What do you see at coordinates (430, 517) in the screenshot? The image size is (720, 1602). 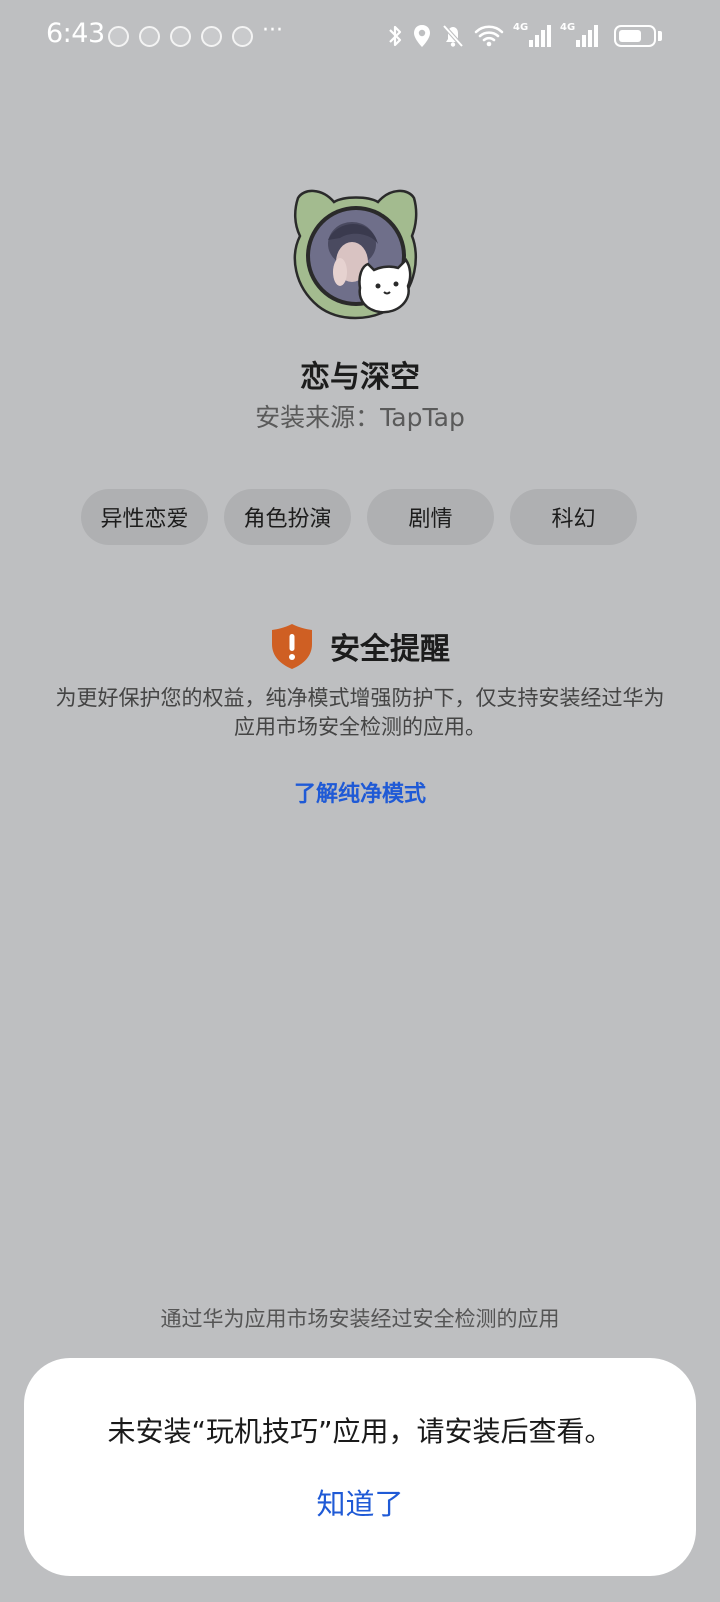 I see `tag-chip: 剧情` at bounding box center [430, 517].